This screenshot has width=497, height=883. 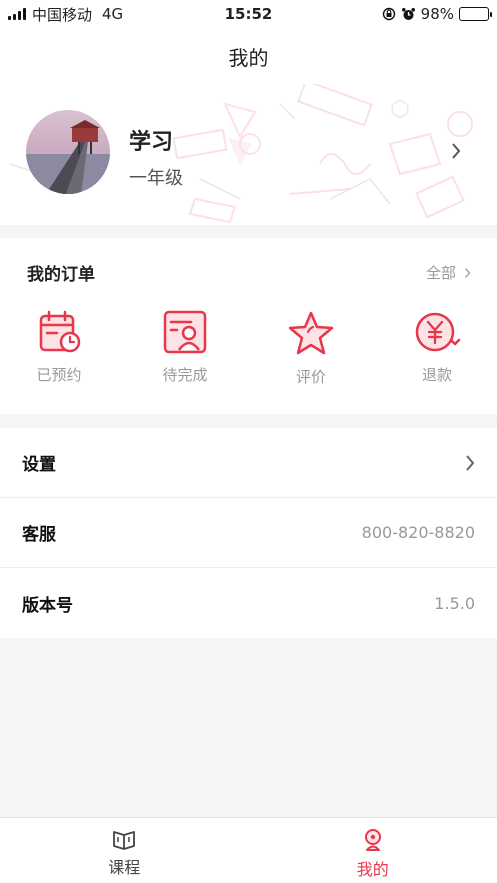 I want to click on orientation-lock-icon, so click(x=388, y=14).